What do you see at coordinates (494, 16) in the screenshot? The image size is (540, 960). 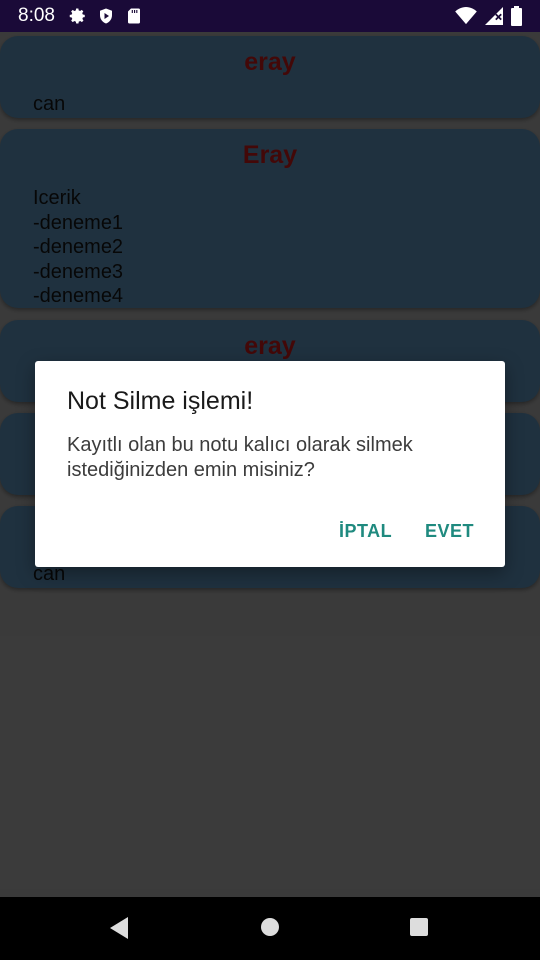 I see `signal-icon` at bounding box center [494, 16].